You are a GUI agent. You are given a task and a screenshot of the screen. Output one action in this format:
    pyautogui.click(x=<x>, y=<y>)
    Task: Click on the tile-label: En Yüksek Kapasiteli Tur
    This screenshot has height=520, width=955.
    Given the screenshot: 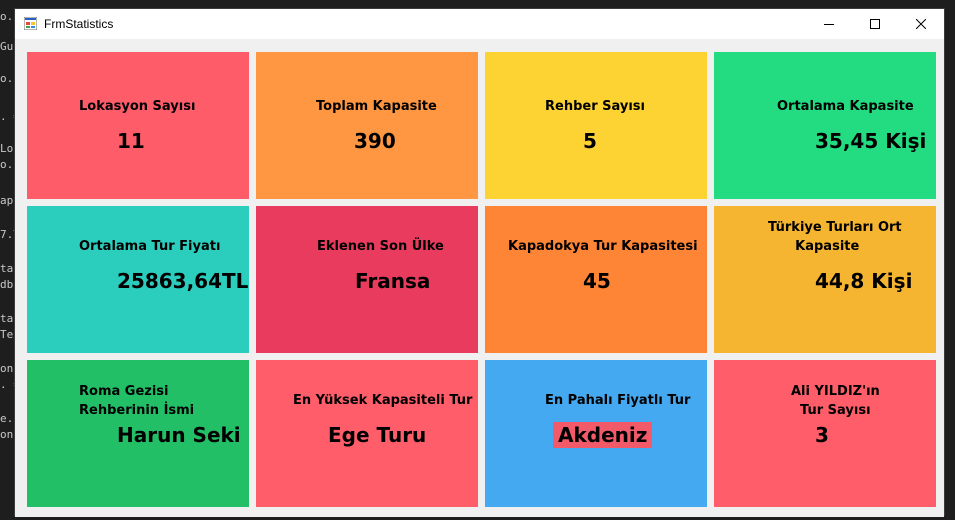 What is the action you would take?
    pyautogui.click(x=383, y=400)
    